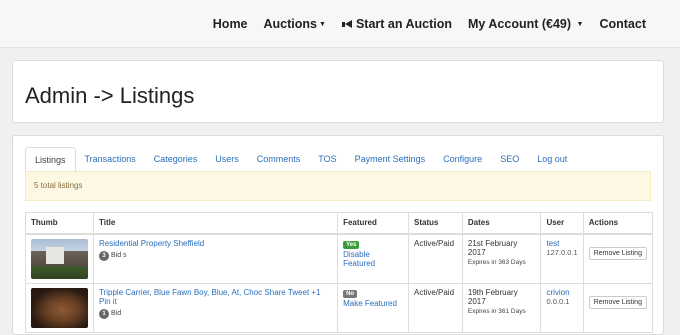 This screenshot has width=680, height=335. What do you see at coordinates (552, 159) in the screenshot?
I see `tab-log-out: Log out` at bounding box center [552, 159].